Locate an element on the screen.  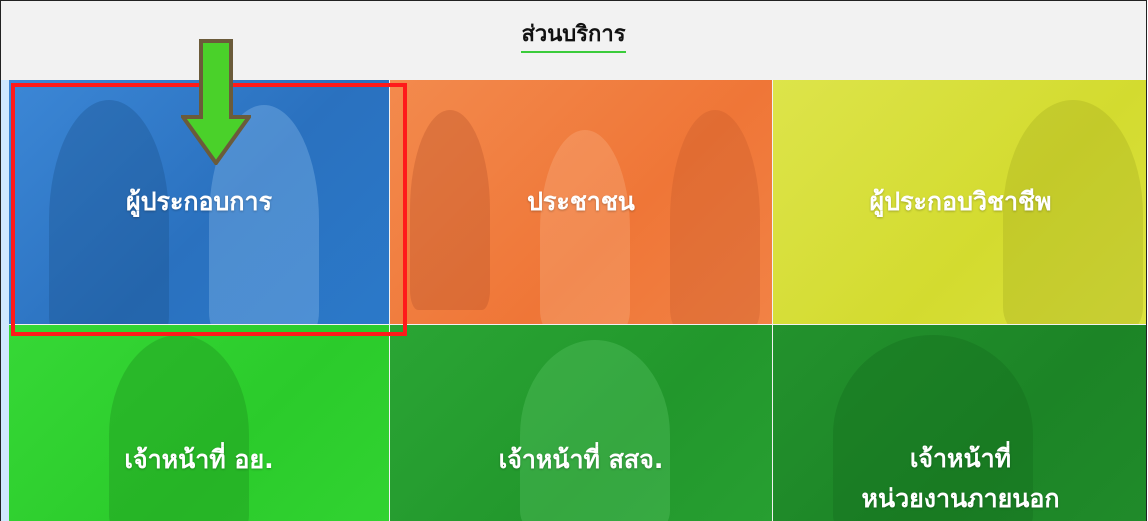
tile-public-label: ประชาชน is located at coordinates (581, 201).